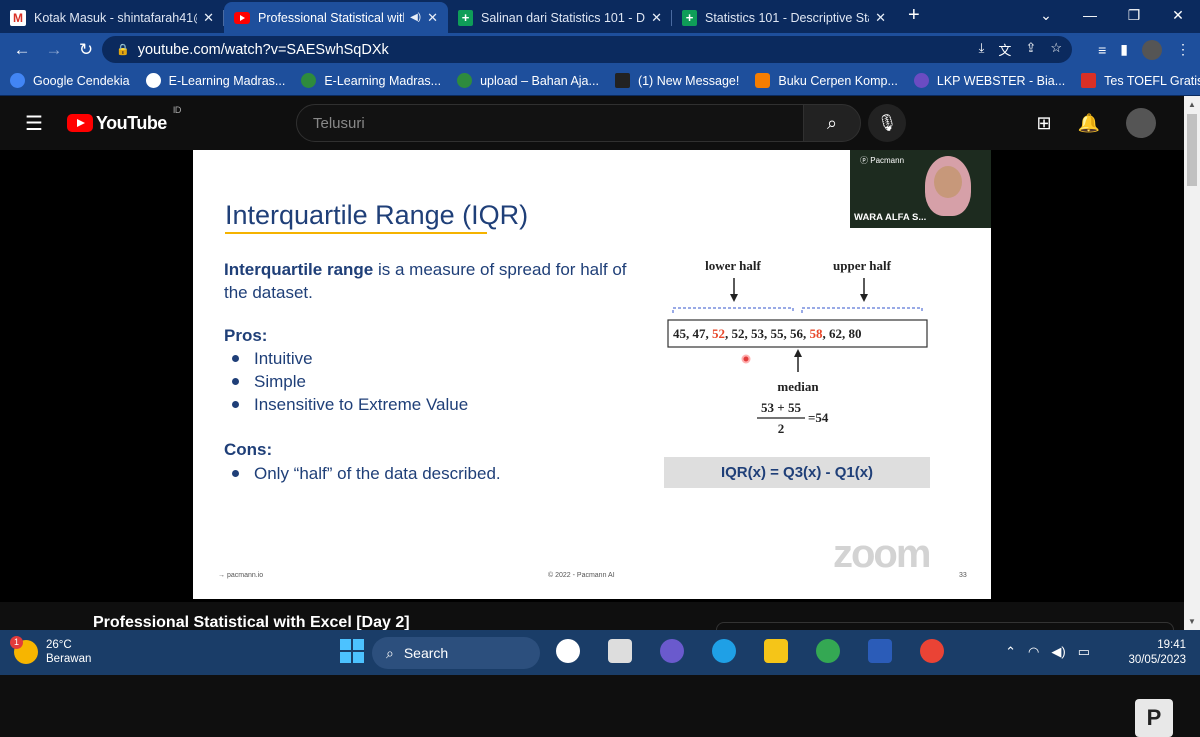  What do you see at coordinates (550, 123) in the screenshot?
I see `search-input: Telusuri` at bounding box center [550, 123].